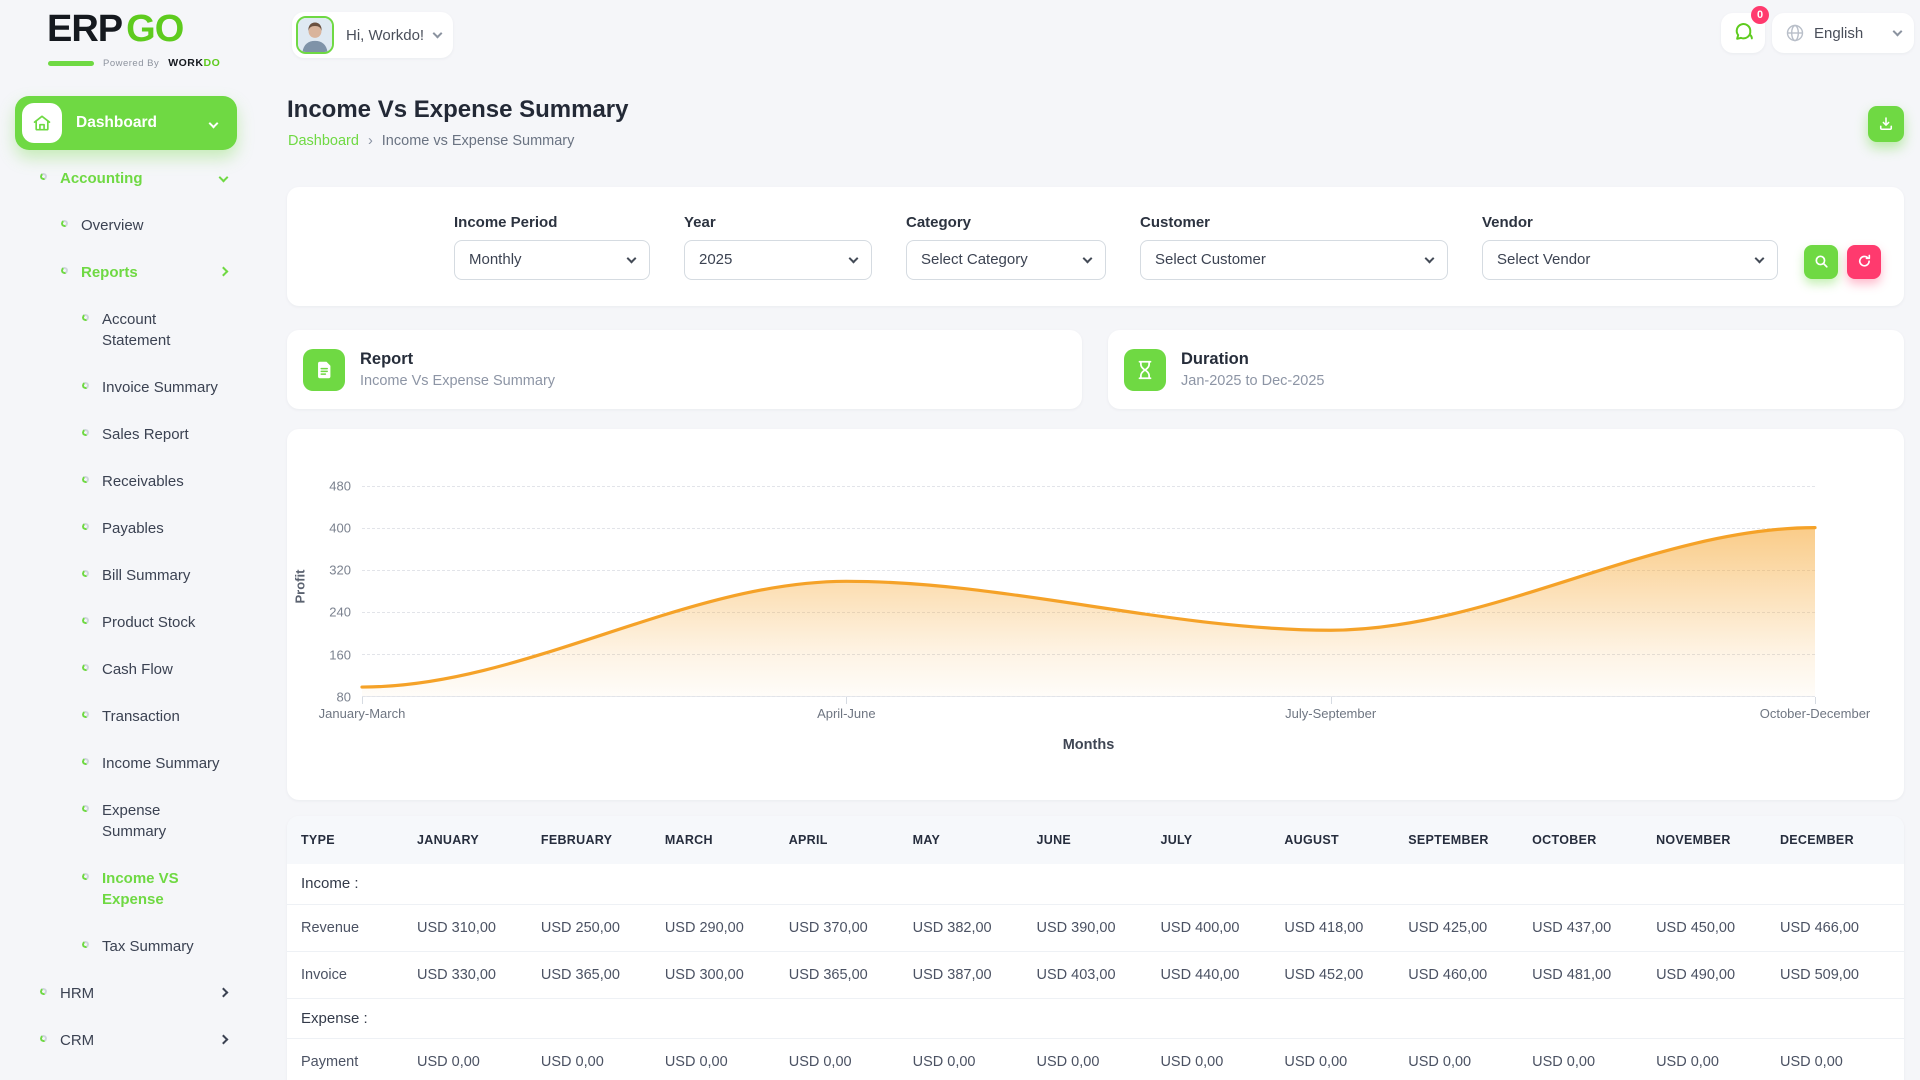 The image size is (1920, 1080). Describe the element at coordinates (143, 575) in the screenshot. I see `sidebar-item-bill-summary: Bill Summary` at that location.